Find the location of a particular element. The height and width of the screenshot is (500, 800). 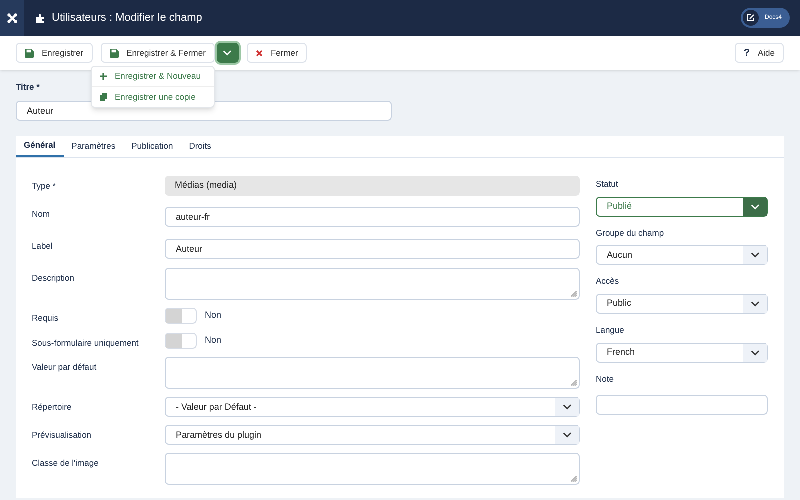

close-icon is located at coordinates (259, 53).